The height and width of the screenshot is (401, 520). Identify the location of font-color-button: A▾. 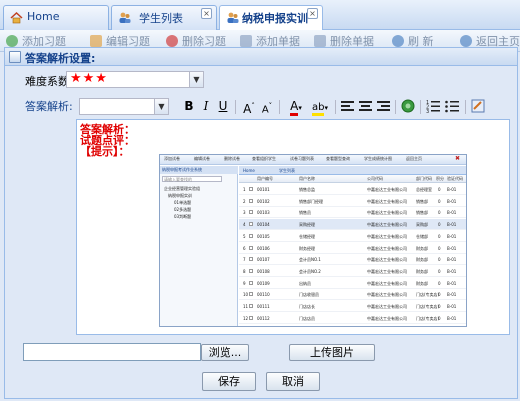
(296, 107).